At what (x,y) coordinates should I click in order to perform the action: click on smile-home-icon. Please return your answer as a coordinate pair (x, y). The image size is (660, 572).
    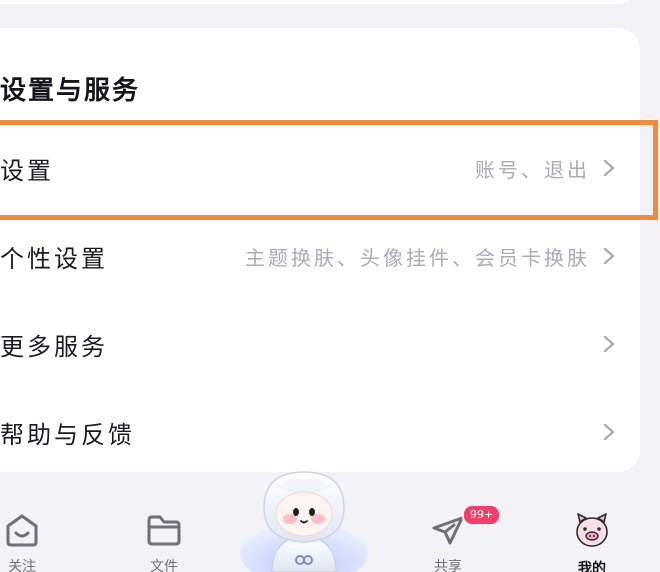
    Looking at the image, I should click on (22, 532).